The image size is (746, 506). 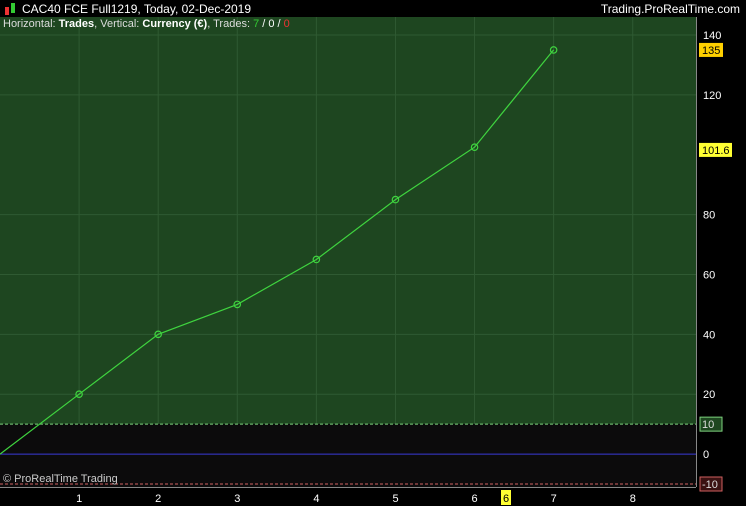 What do you see at coordinates (79, 499) in the screenshot?
I see `x-tick-label: 1` at bounding box center [79, 499].